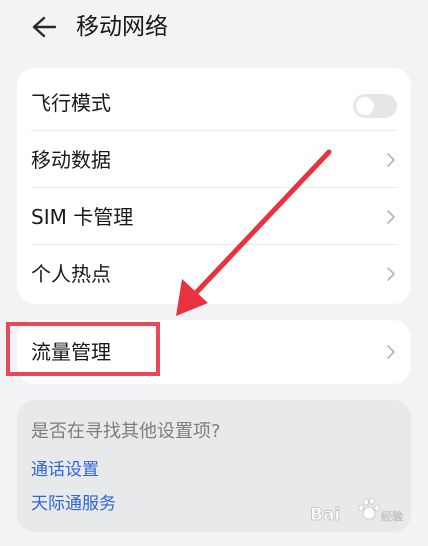 Image resolution: width=428 pixels, height=546 pixels. What do you see at coordinates (71, 352) in the screenshot?
I see `traffic-management-label: 流量管理` at bounding box center [71, 352].